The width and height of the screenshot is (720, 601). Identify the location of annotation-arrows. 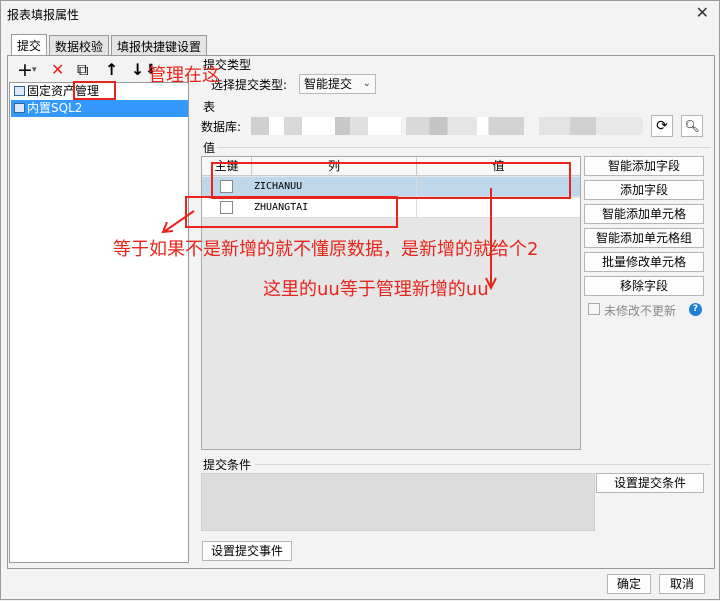
(329, 239).